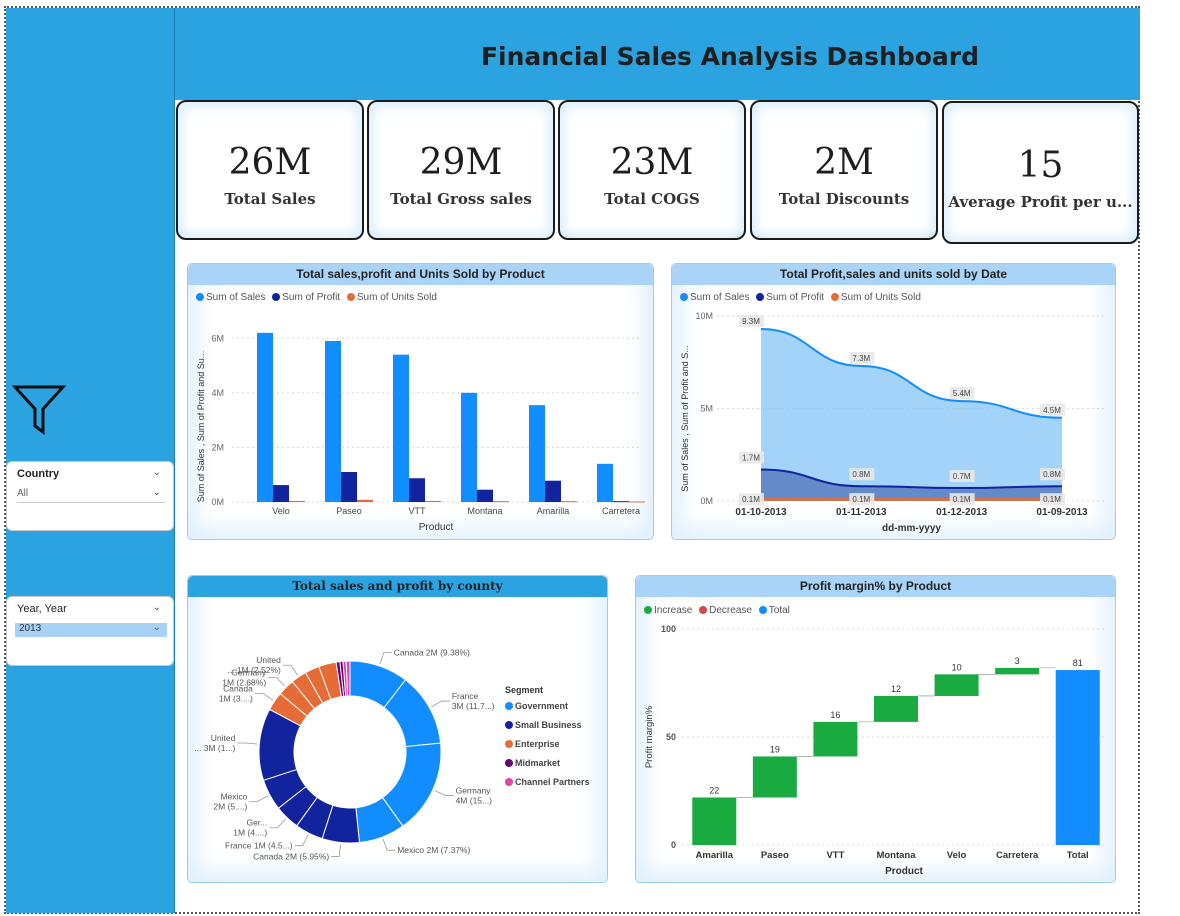 The height and width of the screenshot is (916, 1180). I want to click on x-axis-label: dd-mm-yyyy, so click(911, 528).